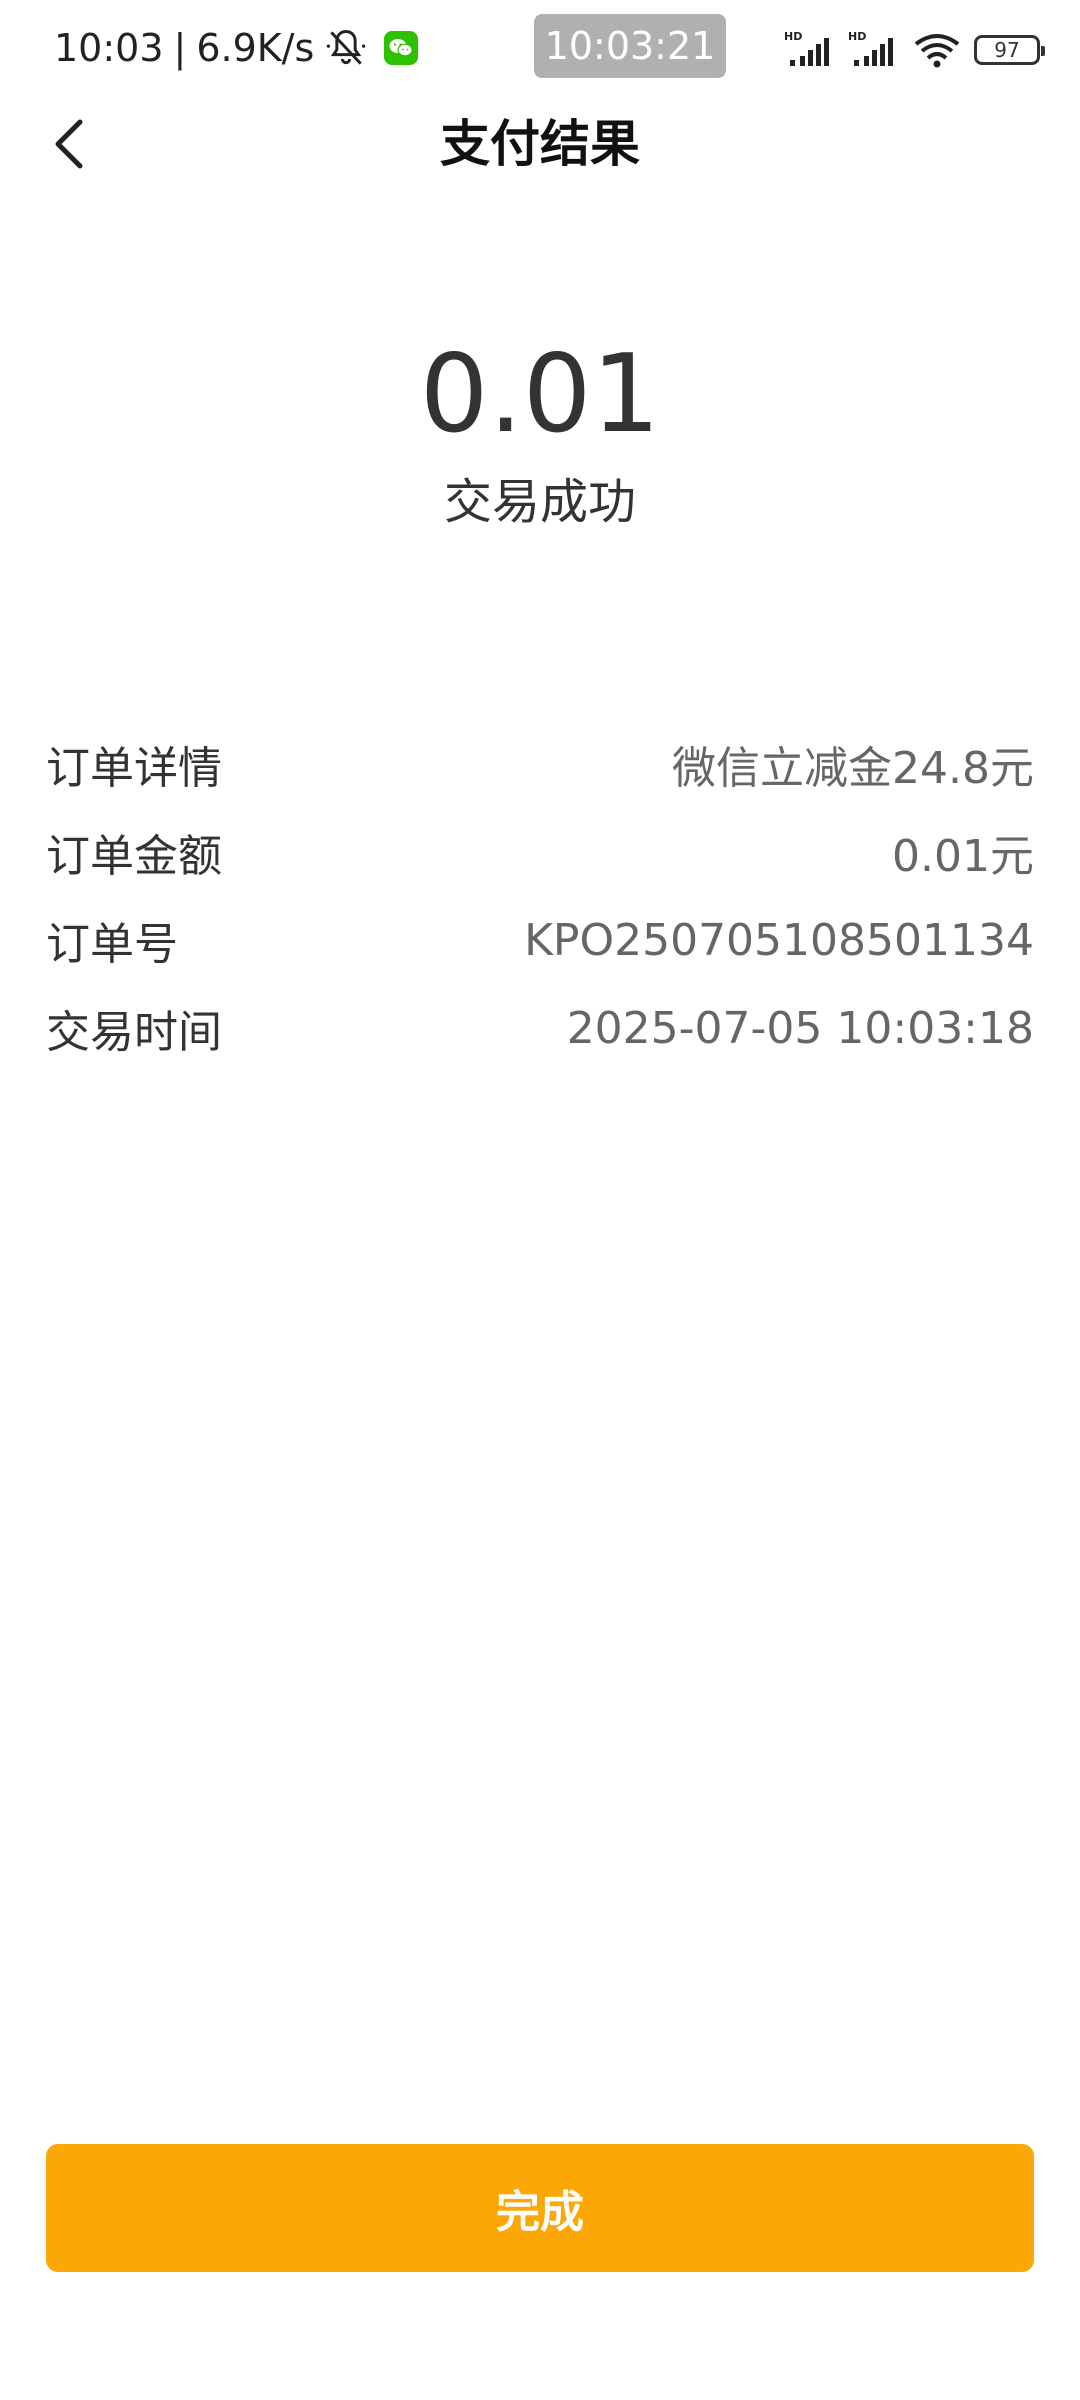 The height and width of the screenshot is (2400, 1080). I want to click on detail-label: 交易时间, so click(134, 1032).